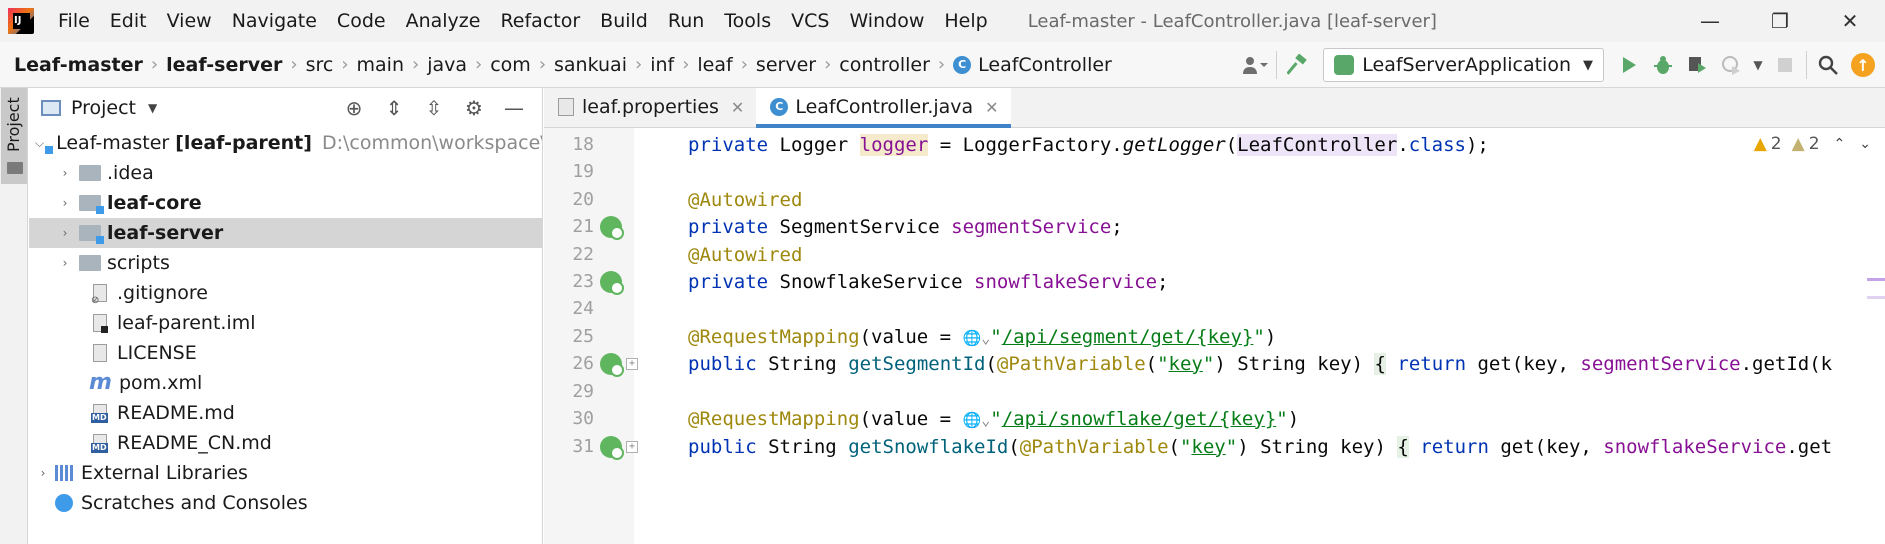  What do you see at coordinates (39, 143) in the screenshot?
I see `chevron-down-icon: ⌵` at bounding box center [39, 143].